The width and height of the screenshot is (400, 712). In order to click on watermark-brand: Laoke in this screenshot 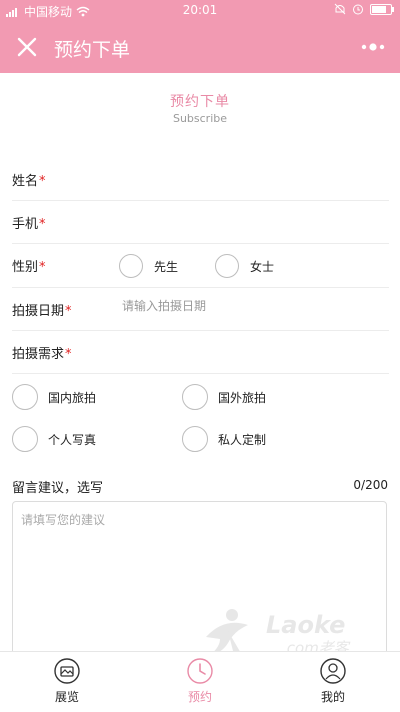, I will do `click(305, 625)`.